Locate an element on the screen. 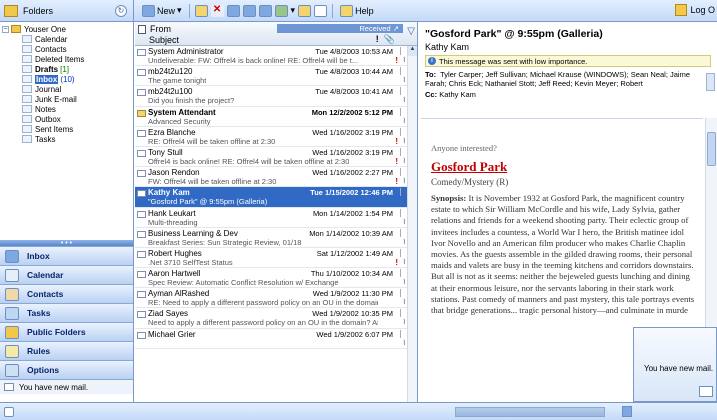  tree-root: − Youser One is located at coordinates (67, 29).